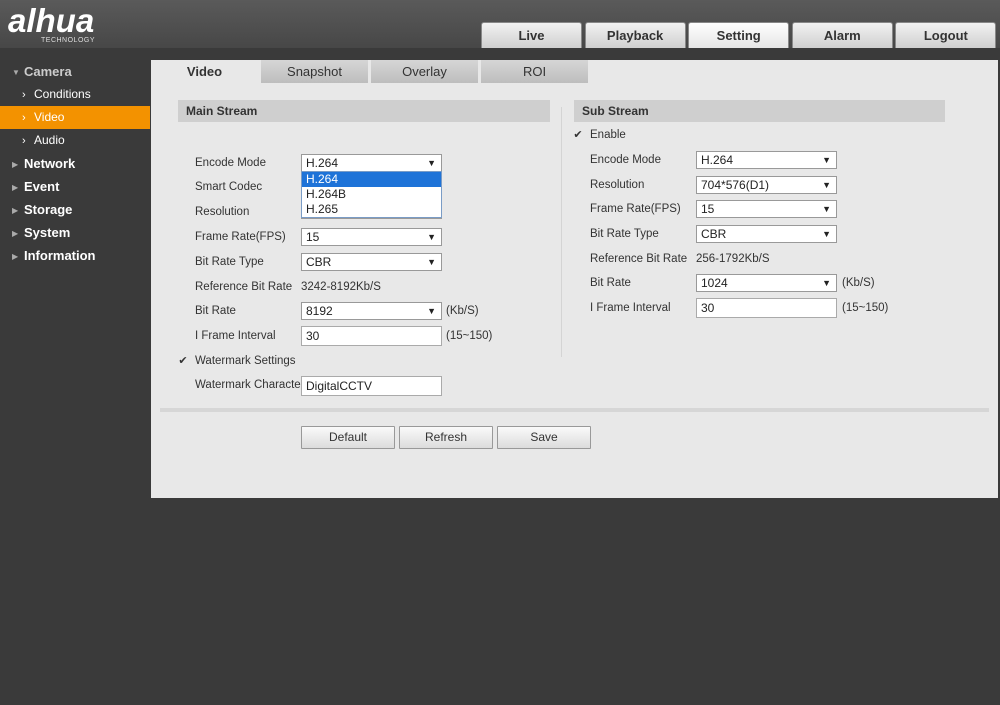  What do you see at coordinates (68, 40) in the screenshot?
I see `logo-subtitle: TECHNOLOGY` at bounding box center [68, 40].